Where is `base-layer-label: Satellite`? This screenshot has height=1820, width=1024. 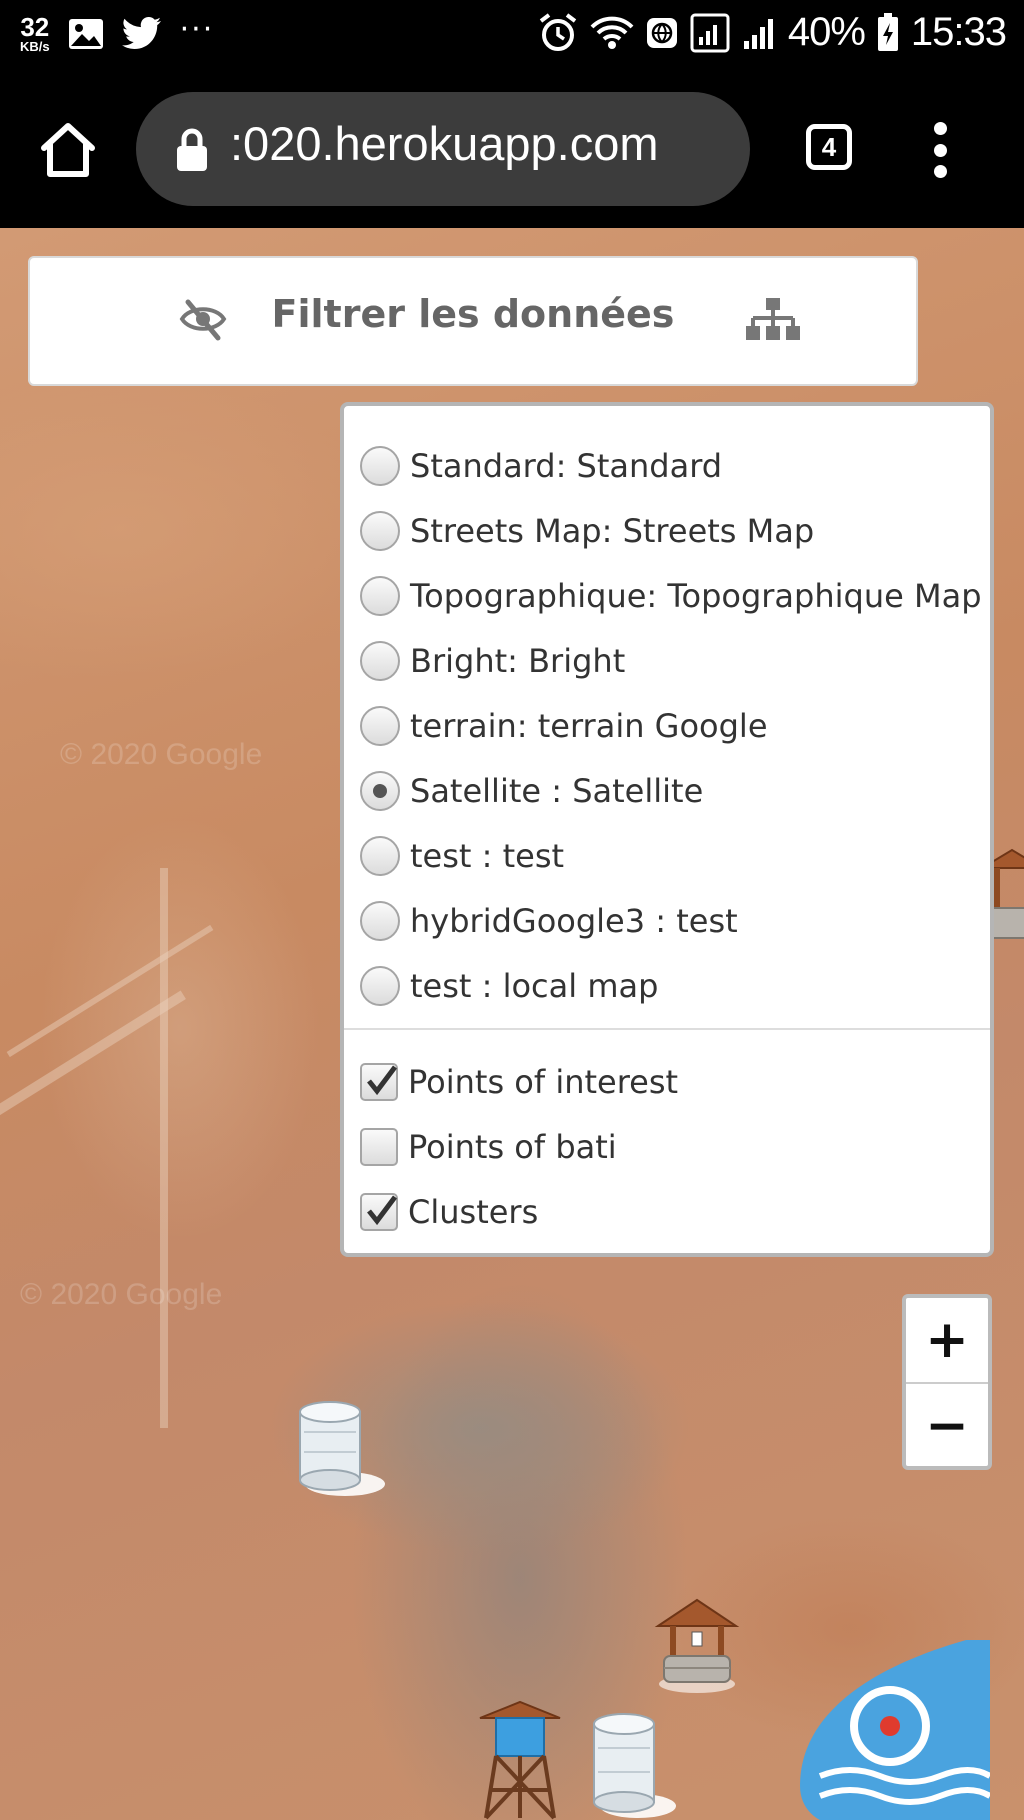
base-layer-label: Satellite is located at coordinates (557, 791).